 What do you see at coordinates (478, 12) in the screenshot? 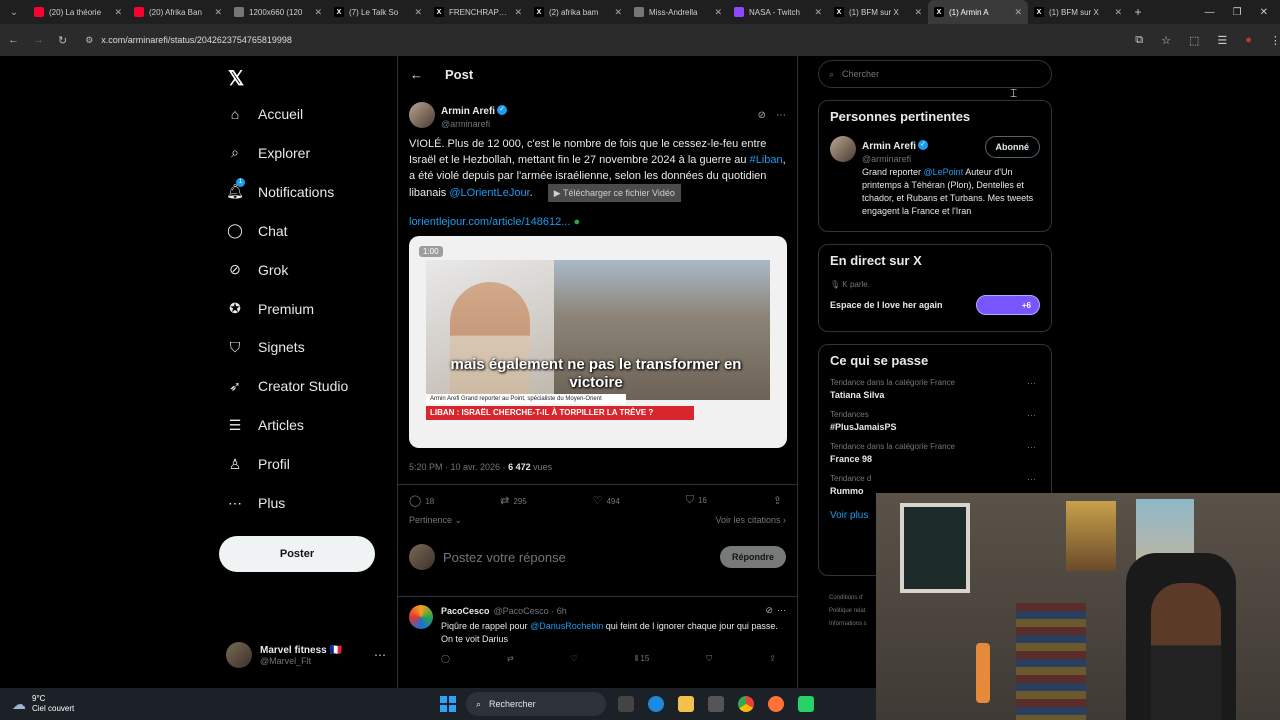
I see `browser-tab: X FRENCHRAPUS ✕` at bounding box center [478, 12].